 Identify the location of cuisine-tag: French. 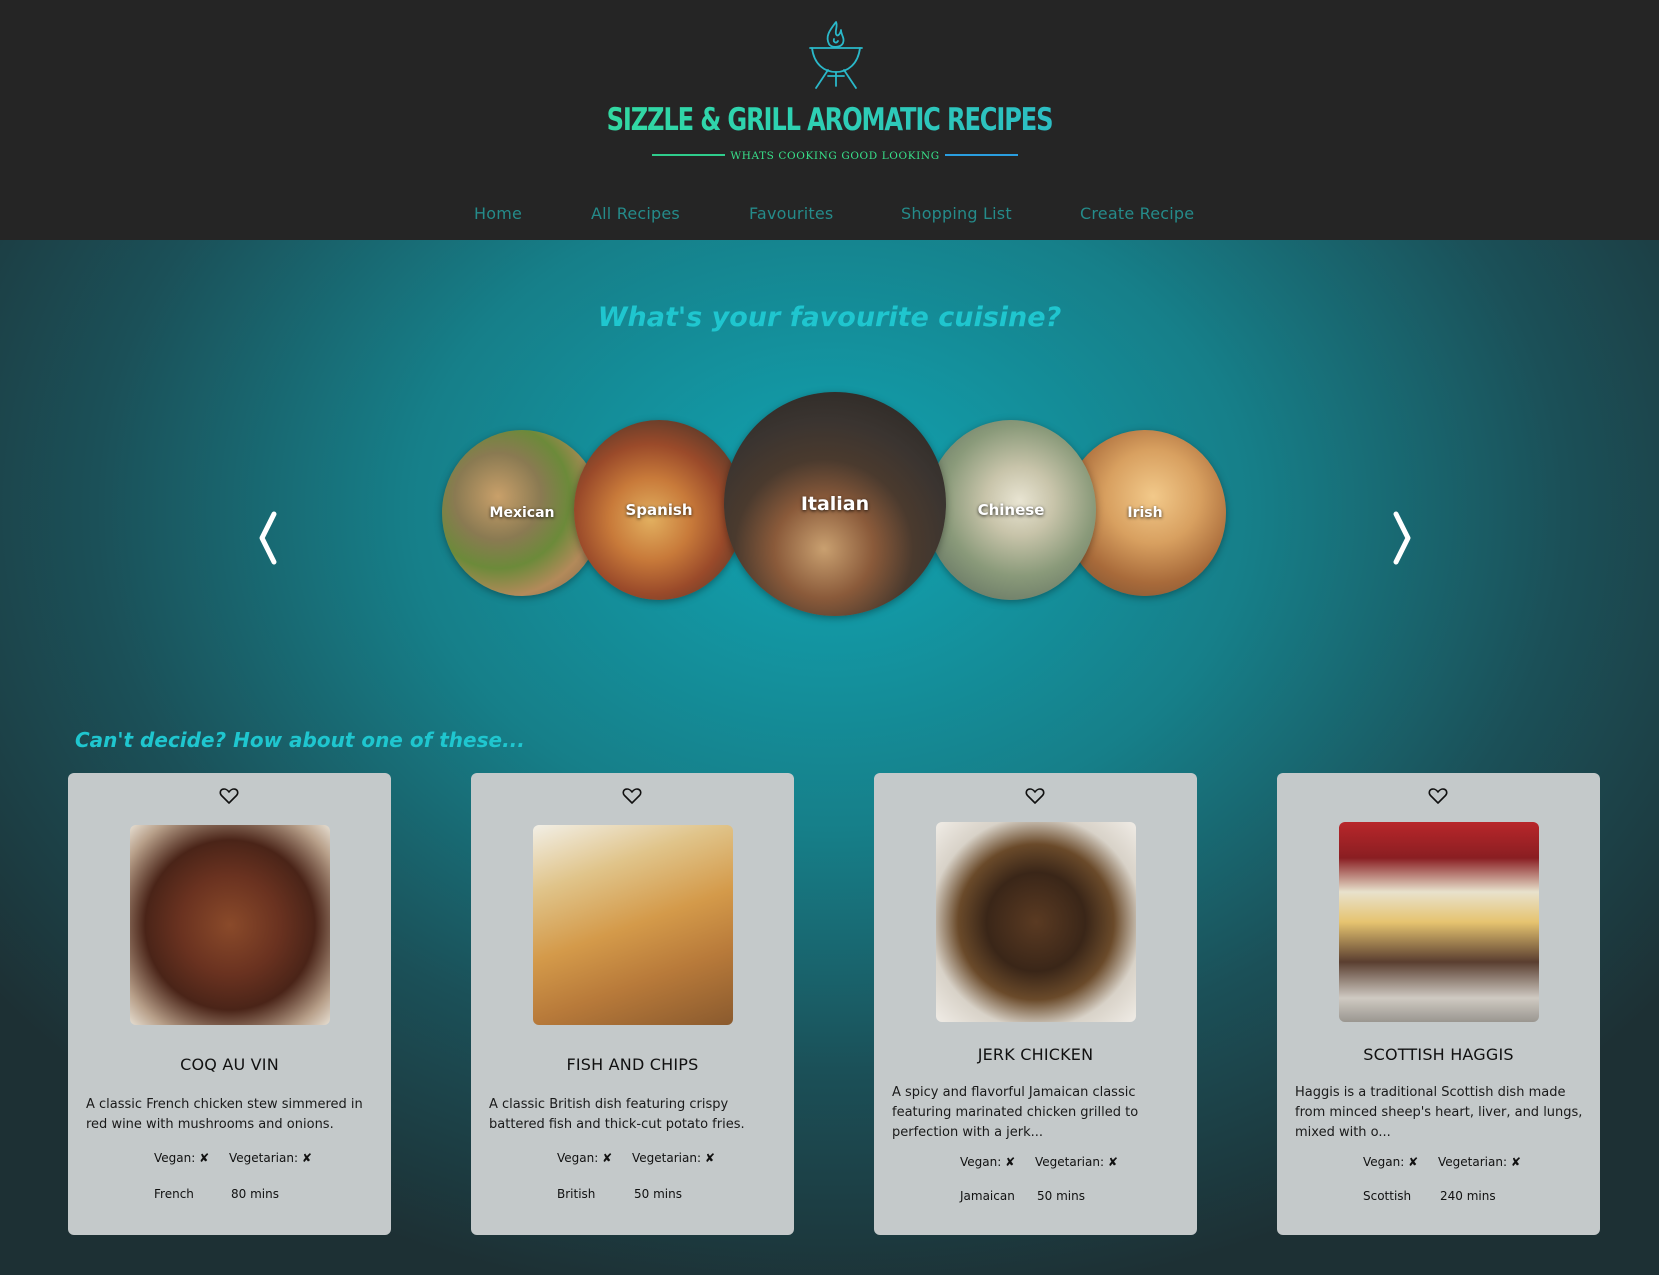
(174, 1194).